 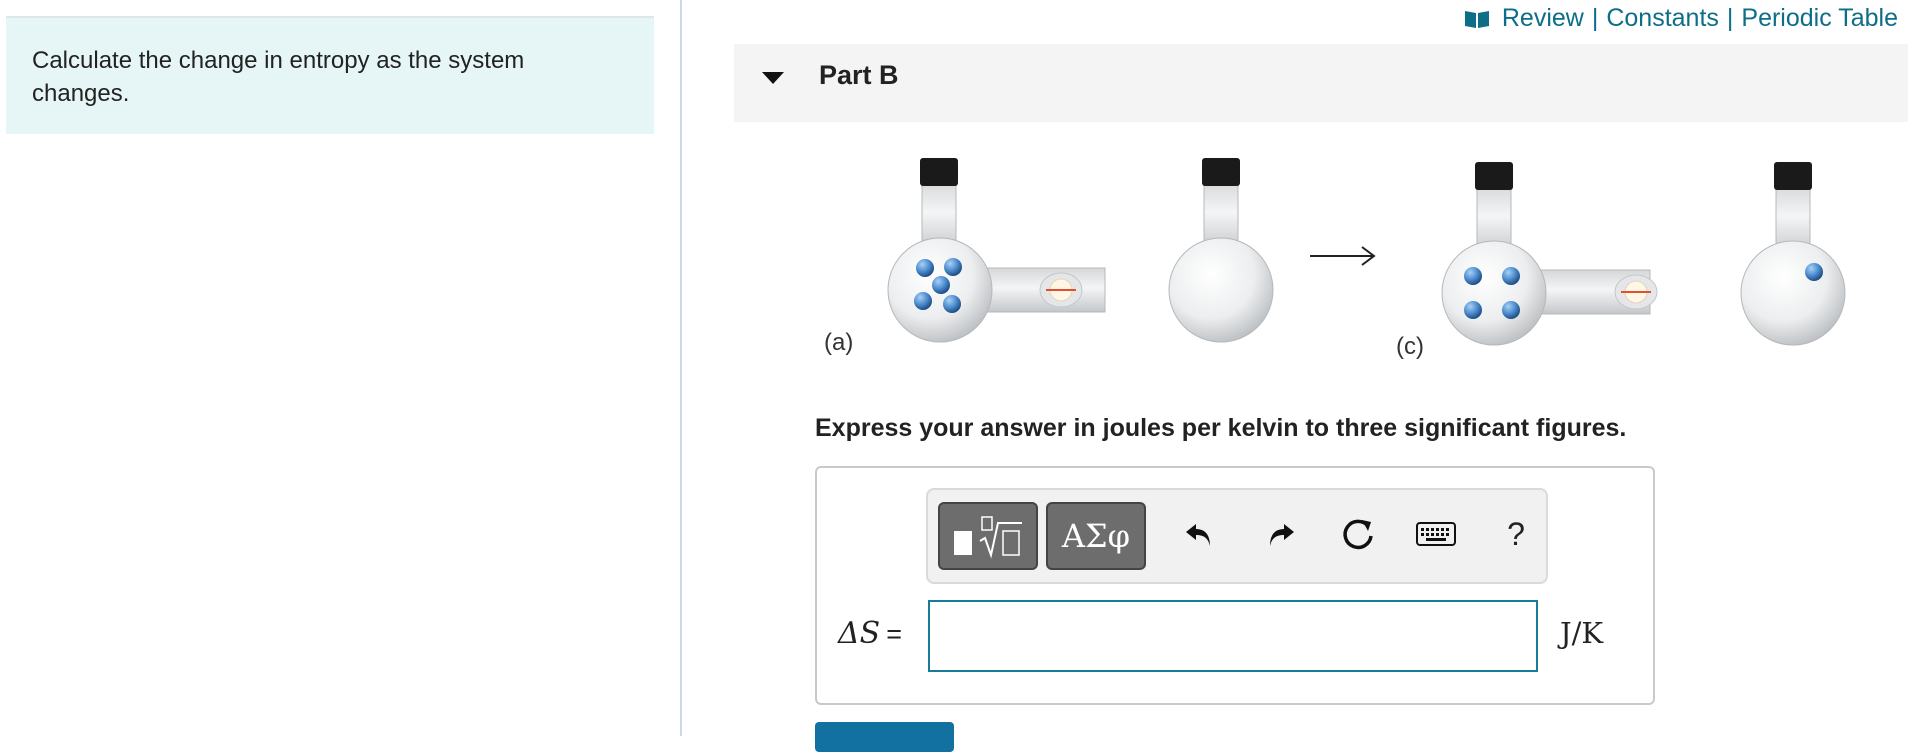 What do you see at coordinates (859, 633) in the screenshot?
I see `variable-label: ΔS` at bounding box center [859, 633].